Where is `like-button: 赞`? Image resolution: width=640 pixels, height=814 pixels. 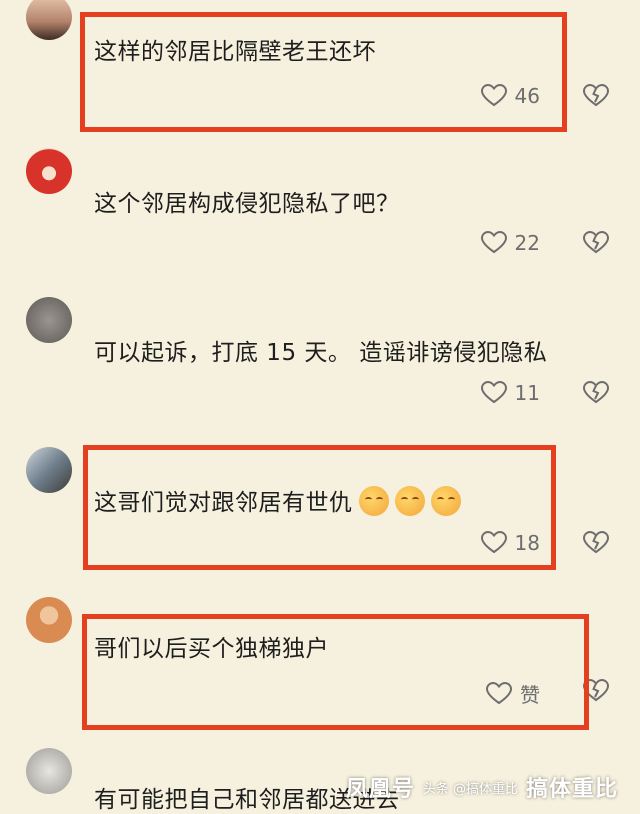
like-button: 赞 is located at coordinates (513, 693).